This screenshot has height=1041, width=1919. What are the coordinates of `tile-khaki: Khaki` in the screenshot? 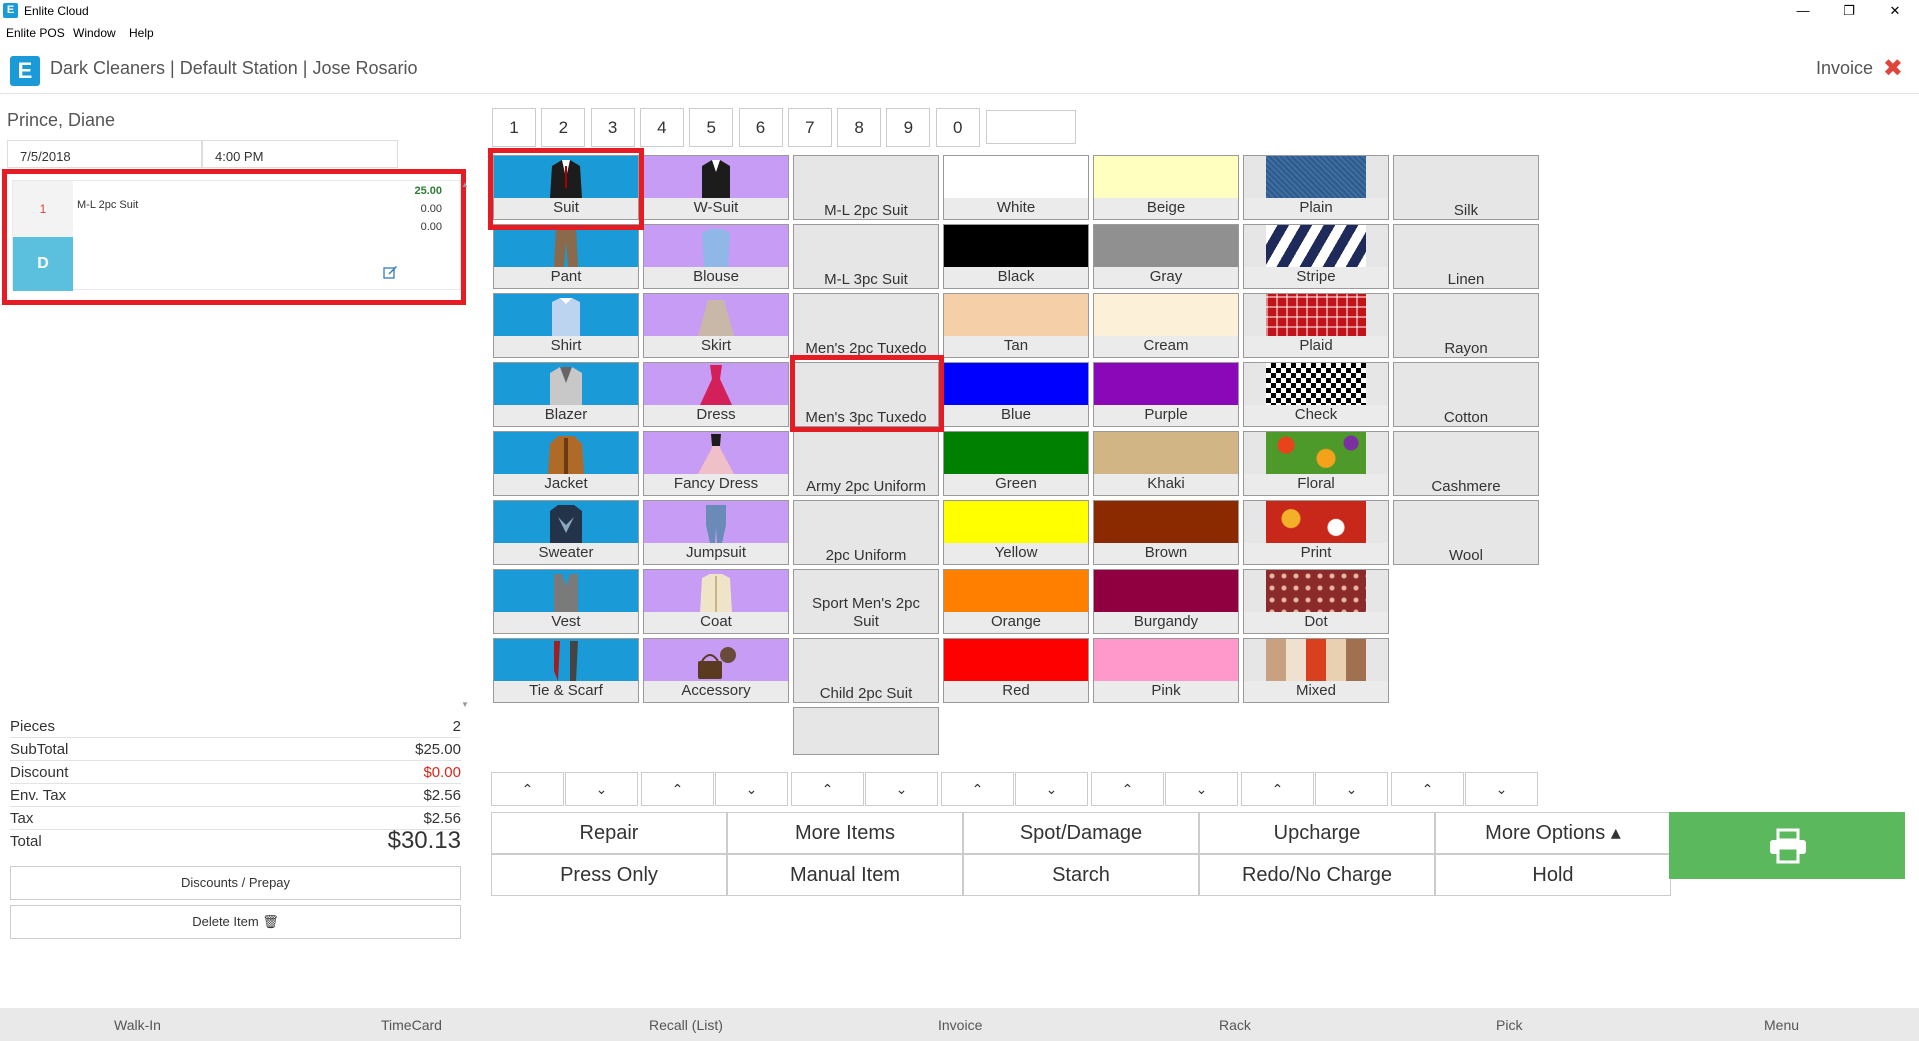 It's located at (1166, 463).